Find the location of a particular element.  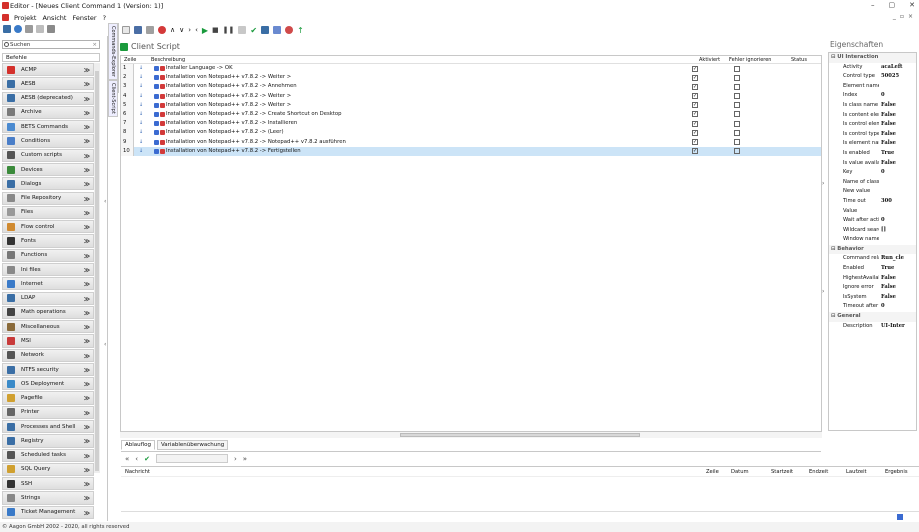

property-row: Is element name avaFalse is located at coordinates (872, 144).